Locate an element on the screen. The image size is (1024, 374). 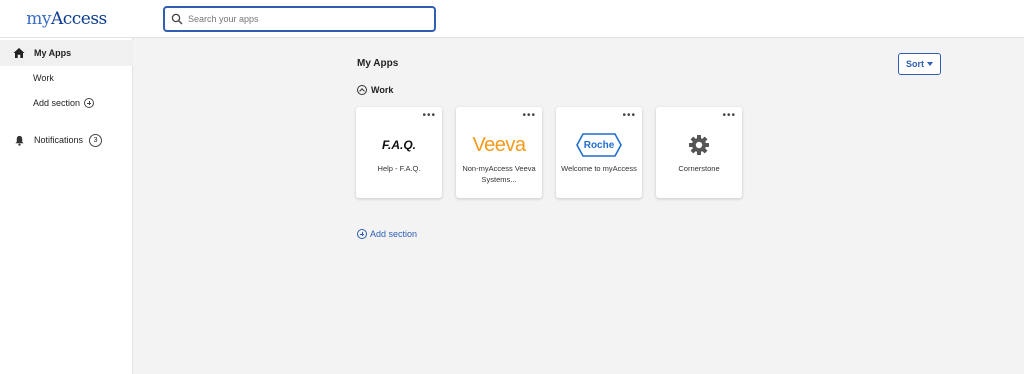
sidebar-item-my-apps: My Apps is located at coordinates (66, 53).